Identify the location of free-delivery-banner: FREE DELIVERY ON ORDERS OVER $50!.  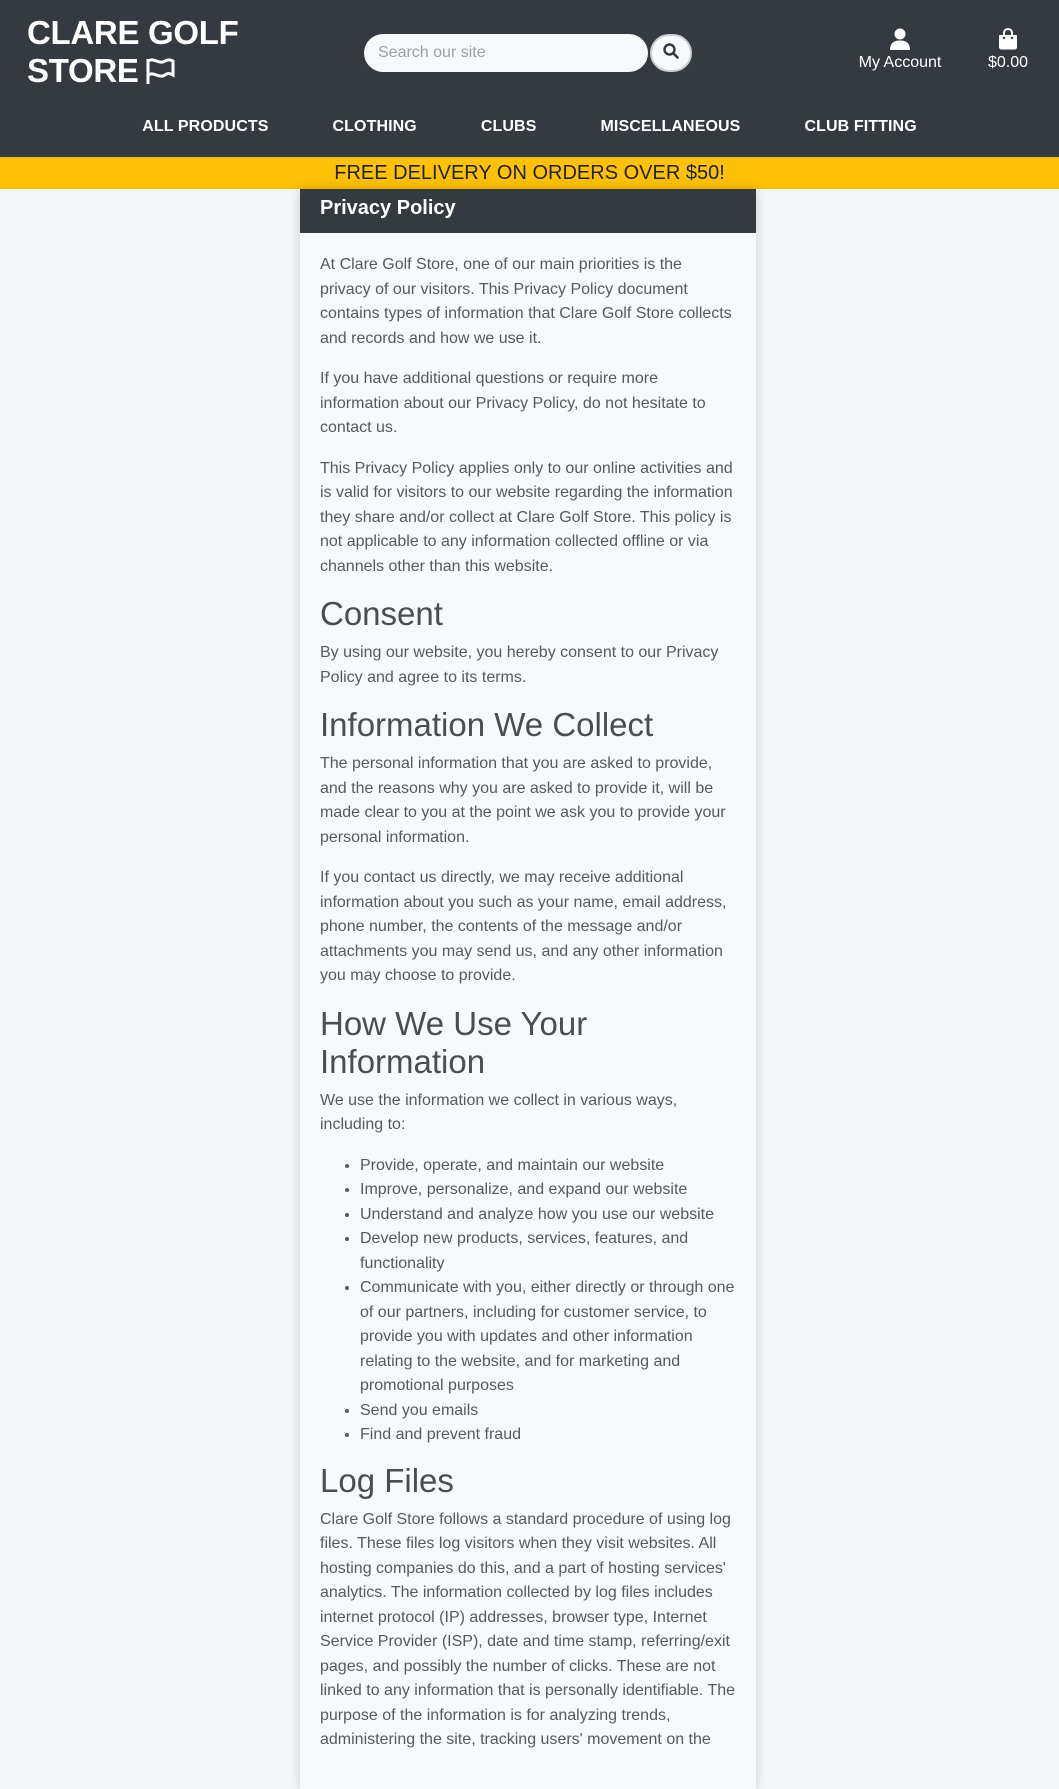
(529, 173).